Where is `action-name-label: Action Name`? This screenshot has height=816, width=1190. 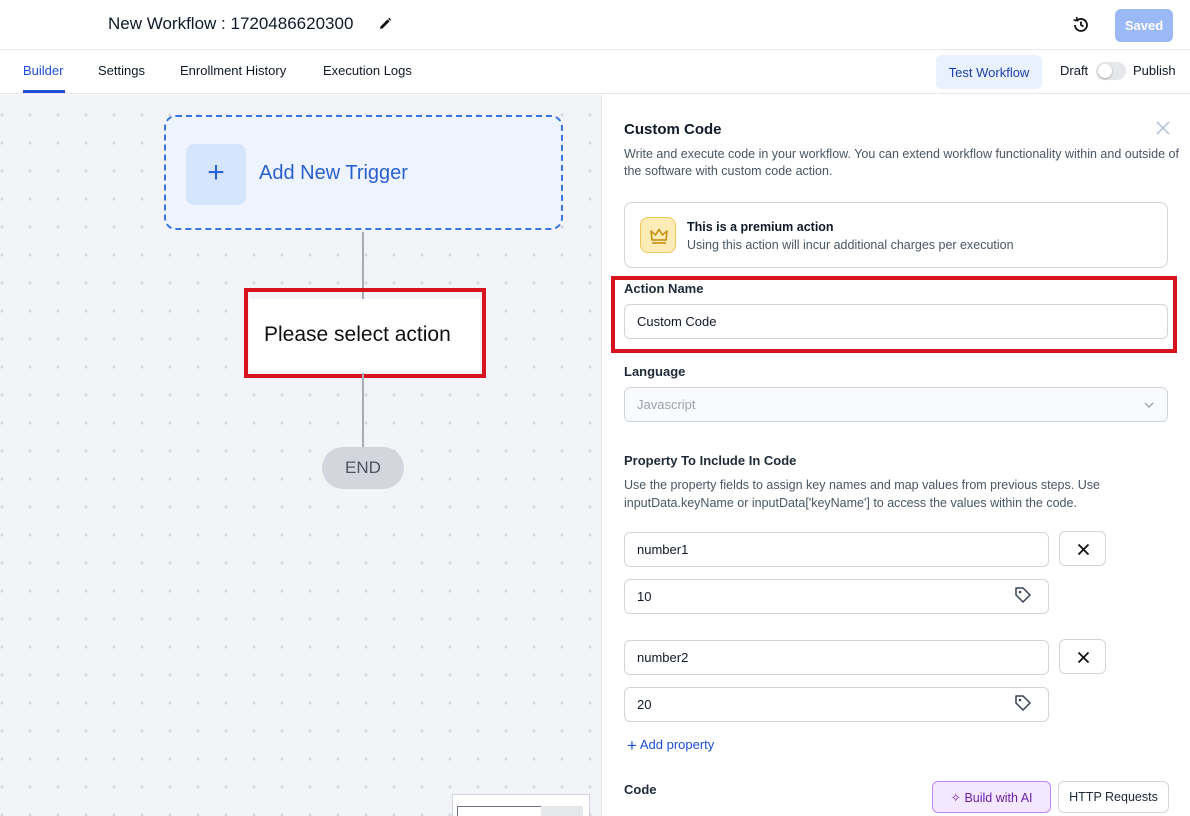 action-name-label: Action Name is located at coordinates (664, 288).